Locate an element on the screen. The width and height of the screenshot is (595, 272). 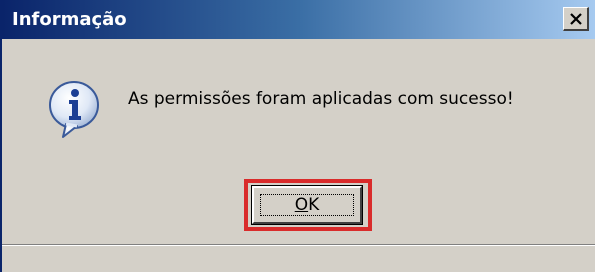
ok-button: OK is located at coordinates (307, 205).